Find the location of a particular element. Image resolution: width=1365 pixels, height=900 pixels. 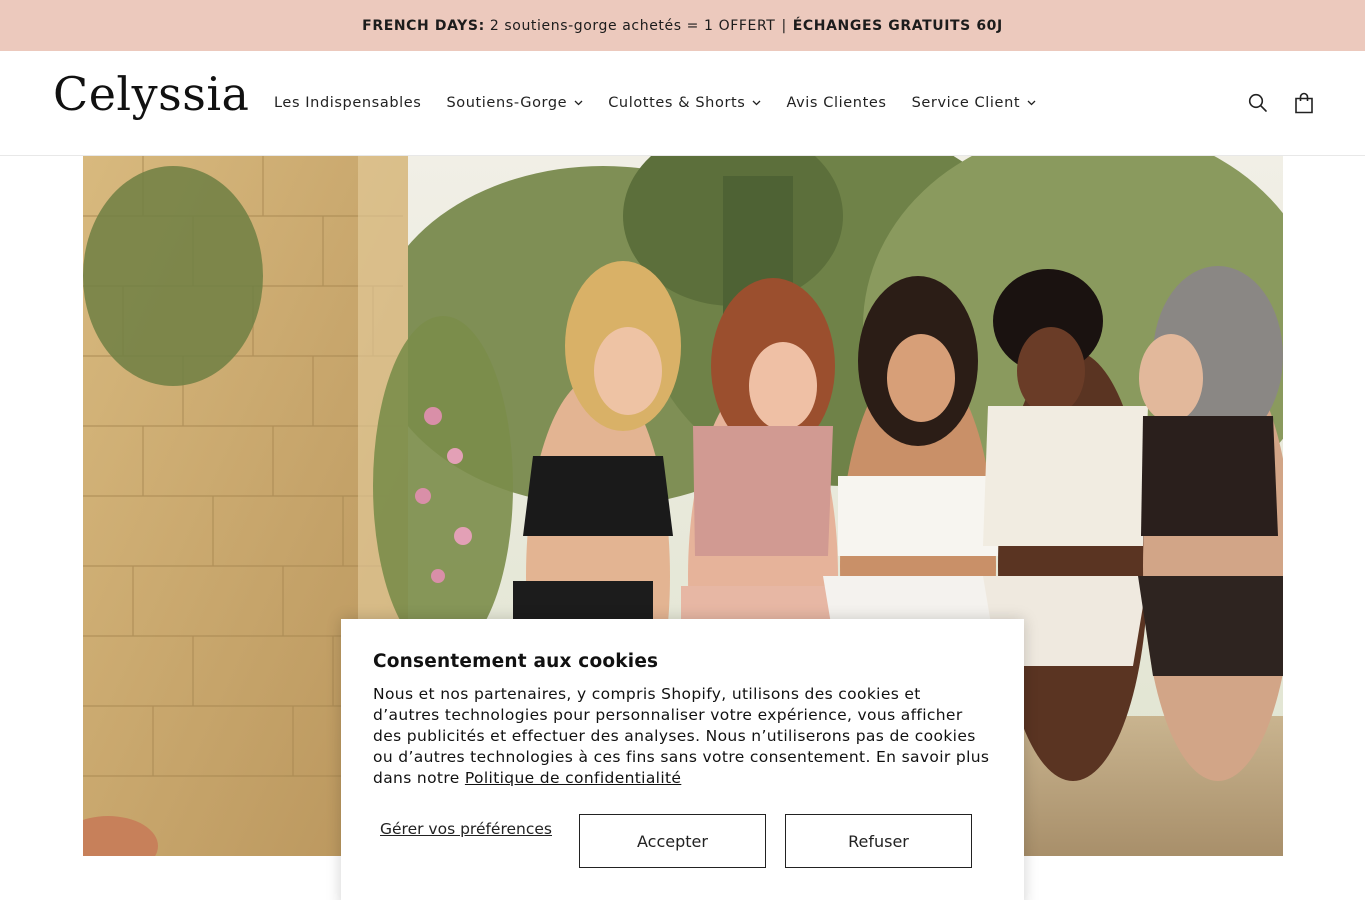

nav-item-indispensables: Les Indispensables is located at coordinates (347, 103).